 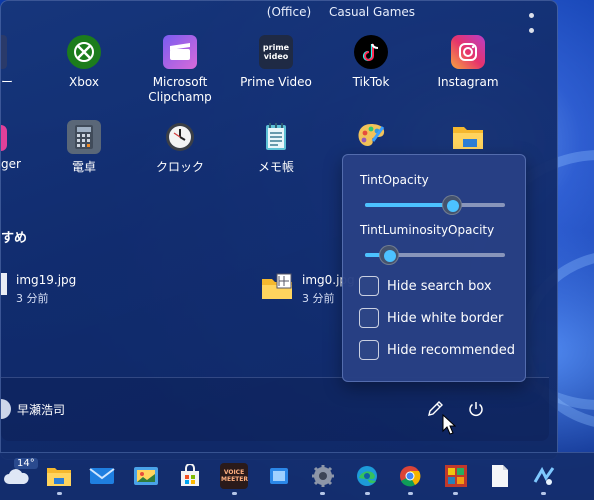 I want to click on prime-video-logo-text: prime video, so click(x=276, y=52).